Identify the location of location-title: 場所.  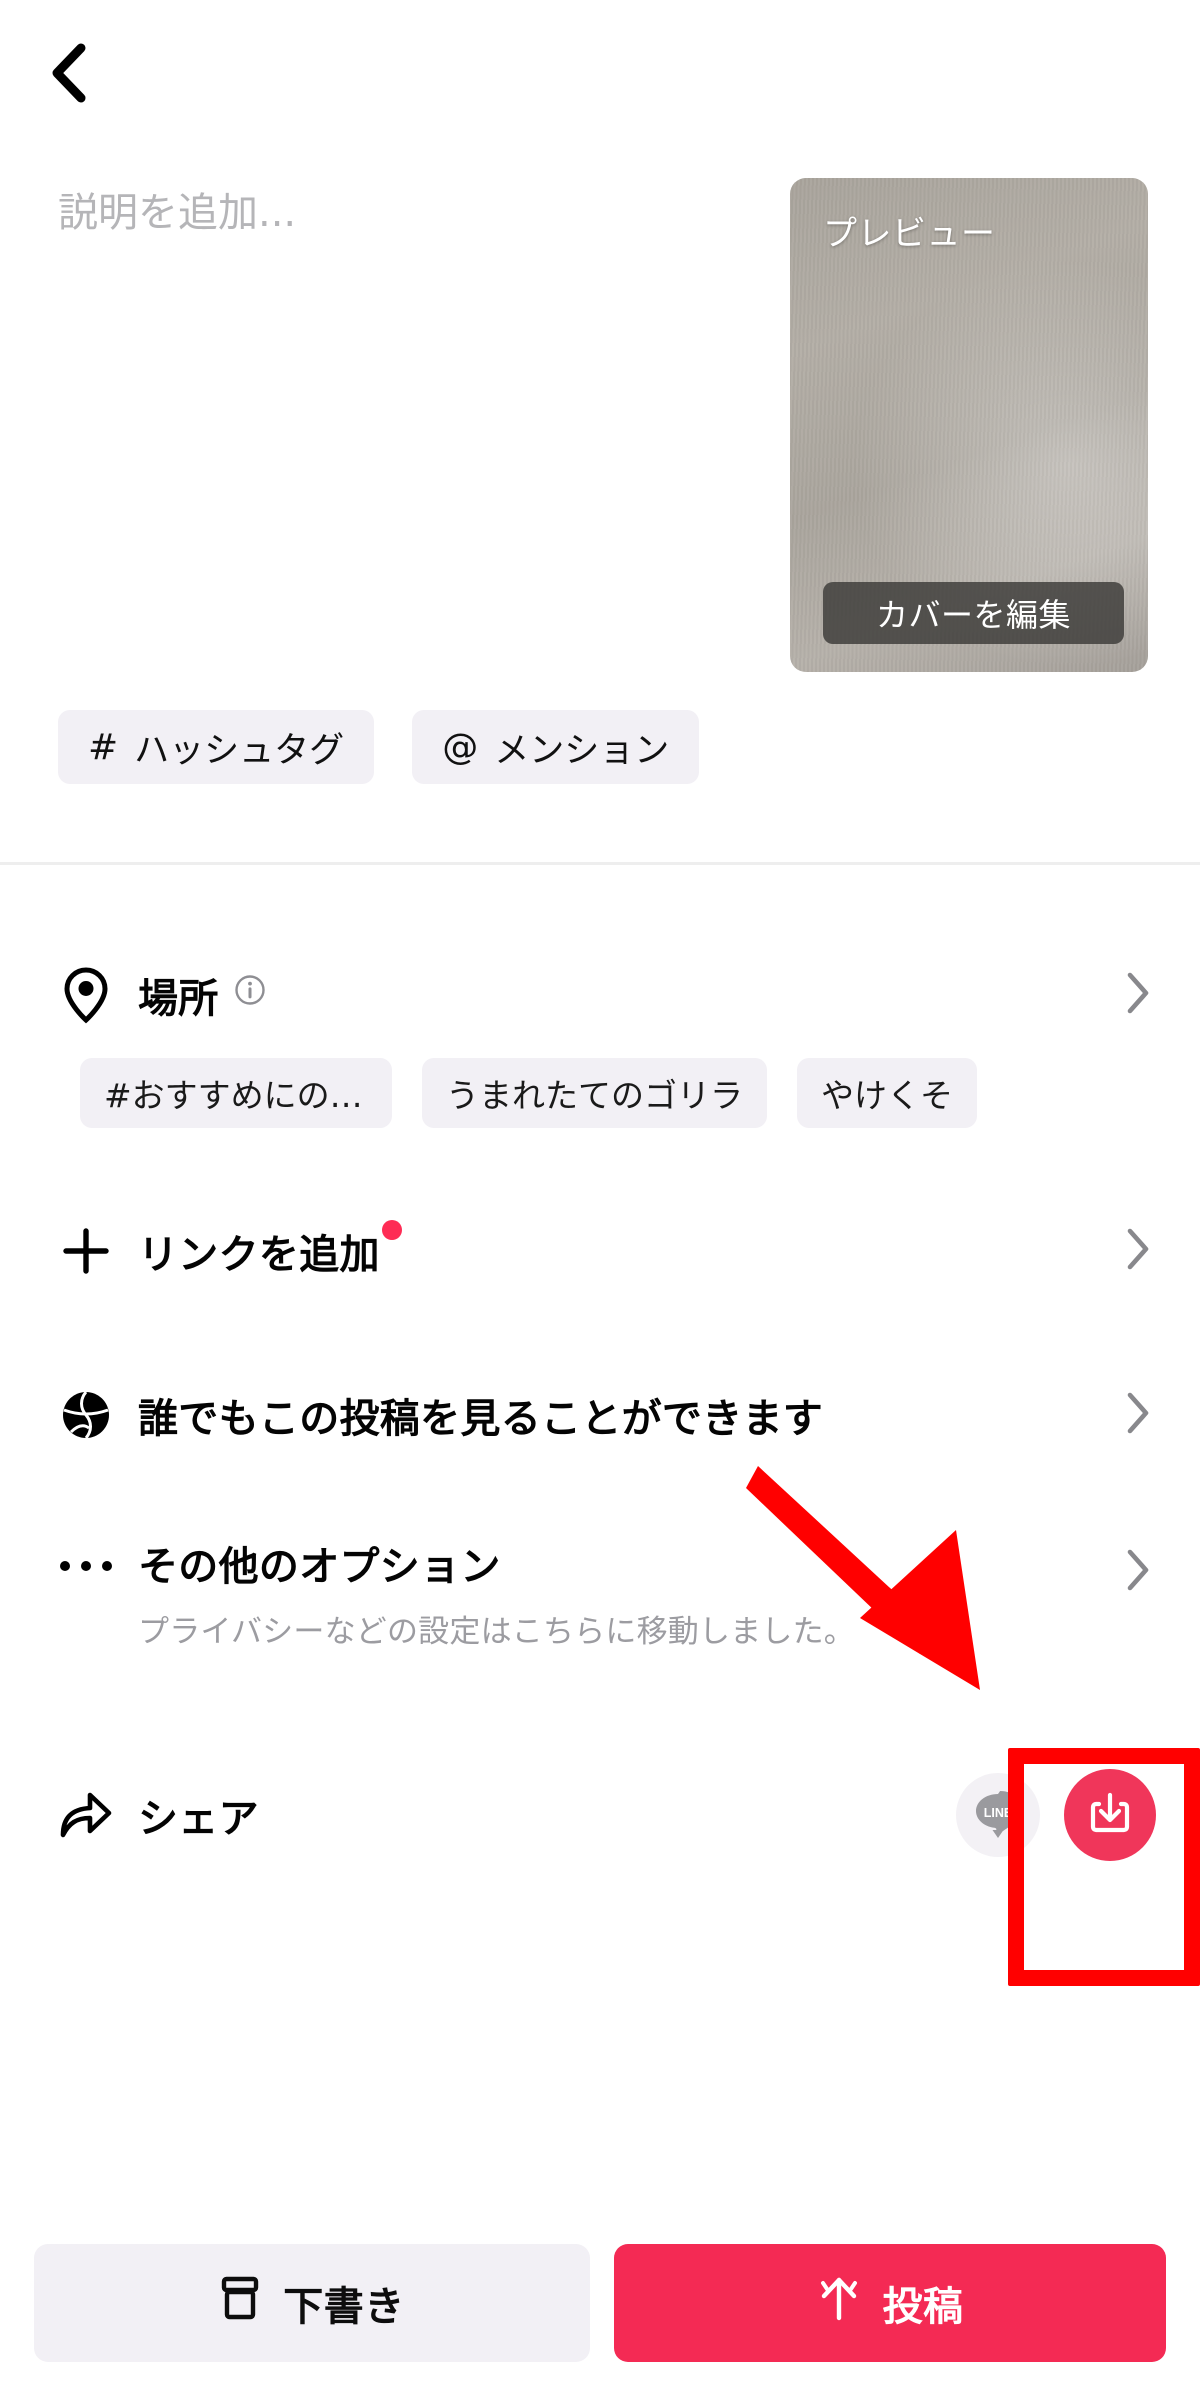
(178, 999).